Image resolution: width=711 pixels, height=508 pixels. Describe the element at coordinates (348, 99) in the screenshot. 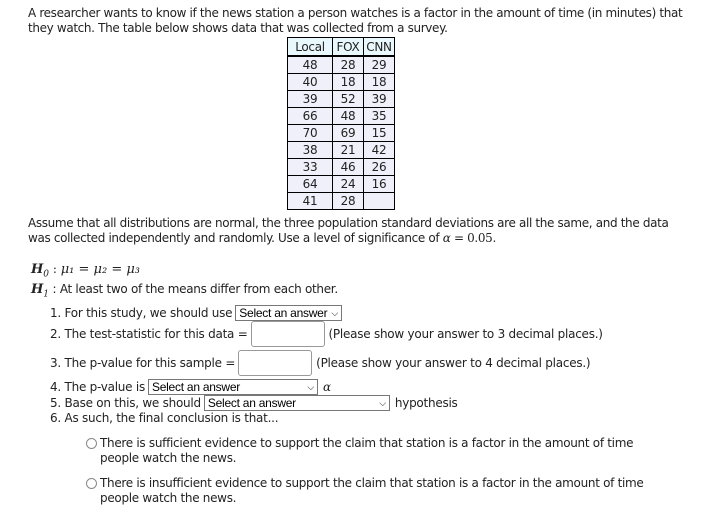

I see `table-cell-fox: 52` at that location.